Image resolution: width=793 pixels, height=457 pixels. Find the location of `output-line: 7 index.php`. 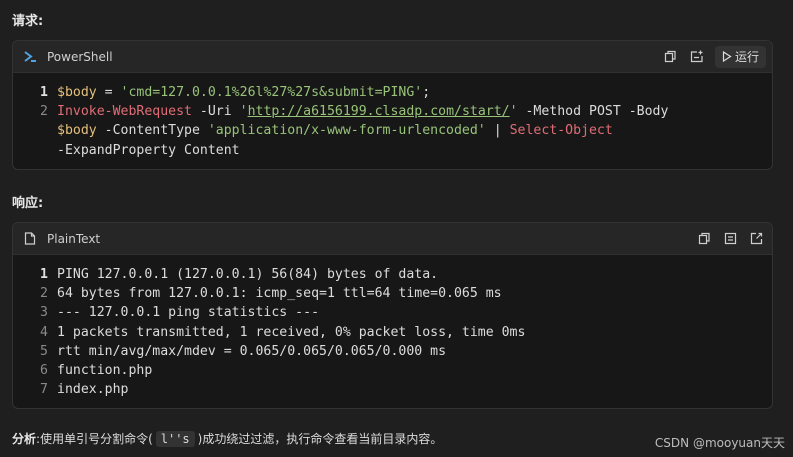

output-line: 7 index.php is located at coordinates (392, 389).